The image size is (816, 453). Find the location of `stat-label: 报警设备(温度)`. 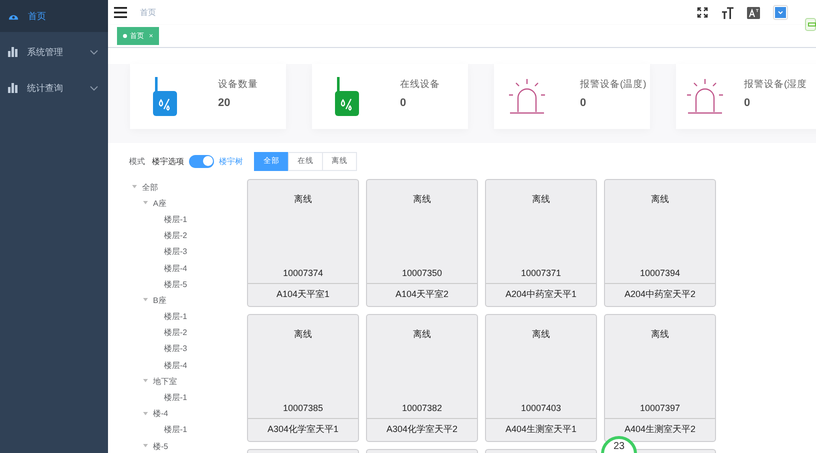

stat-label: 报警设备(温度) is located at coordinates (613, 84).